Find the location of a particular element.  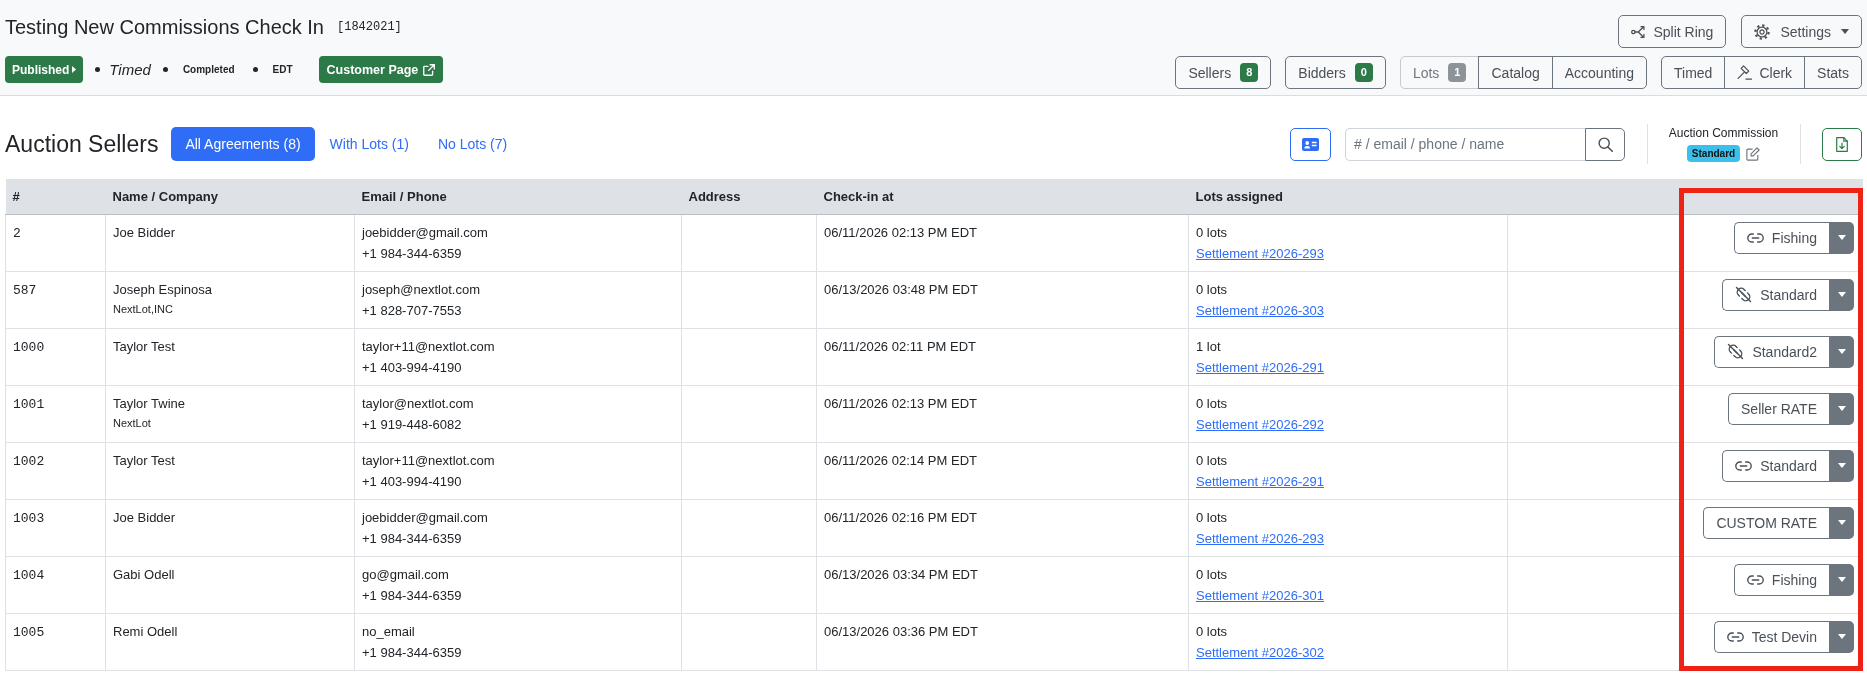

column-header: Lots assigned is located at coordinates (1239, 196).